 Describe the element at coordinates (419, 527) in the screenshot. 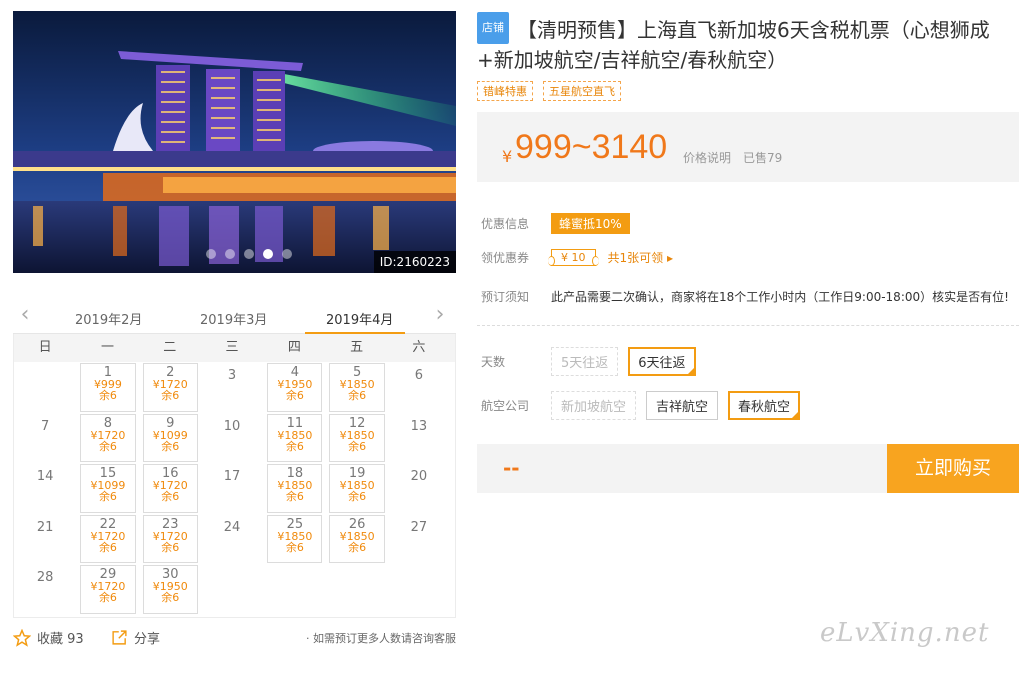

I see `day-number: 27` at that location.